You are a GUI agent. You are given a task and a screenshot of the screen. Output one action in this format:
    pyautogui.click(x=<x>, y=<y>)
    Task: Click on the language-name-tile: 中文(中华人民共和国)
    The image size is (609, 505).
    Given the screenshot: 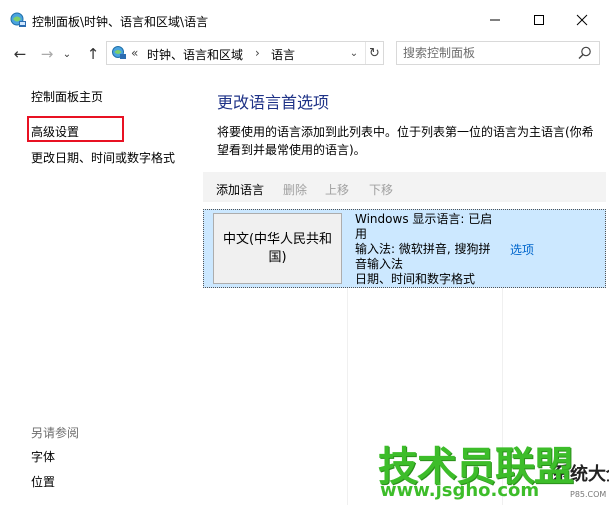 What is the action you would take?
    pyautogui.click(x=277, y=248)
    